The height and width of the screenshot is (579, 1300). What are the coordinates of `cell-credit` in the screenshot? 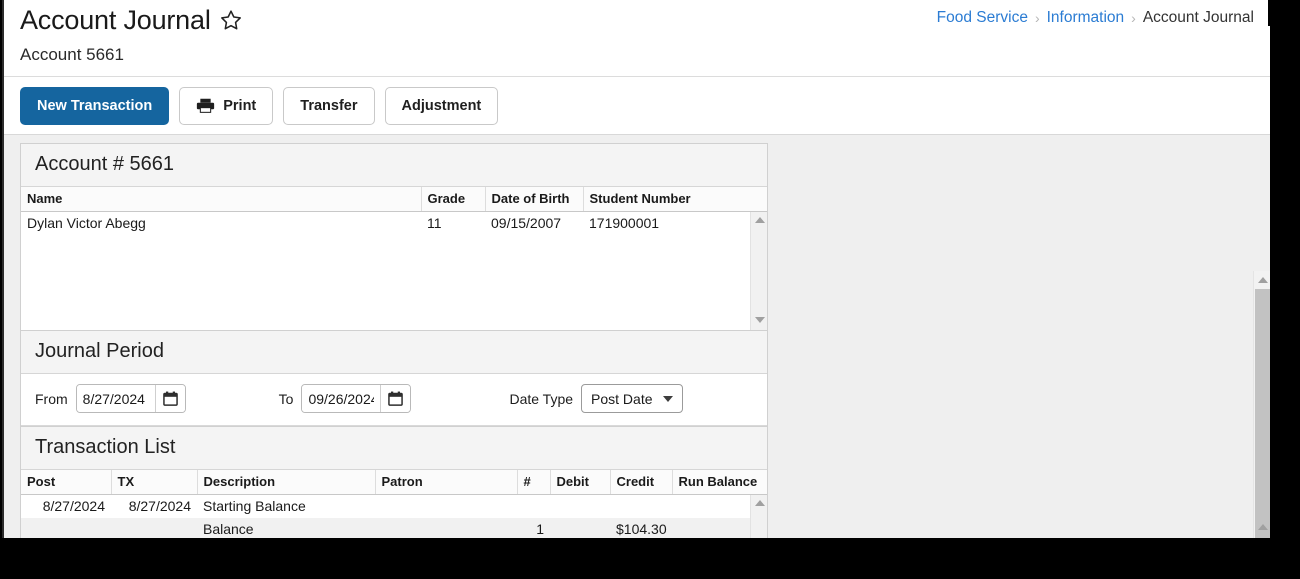 It's located at (641, 506).